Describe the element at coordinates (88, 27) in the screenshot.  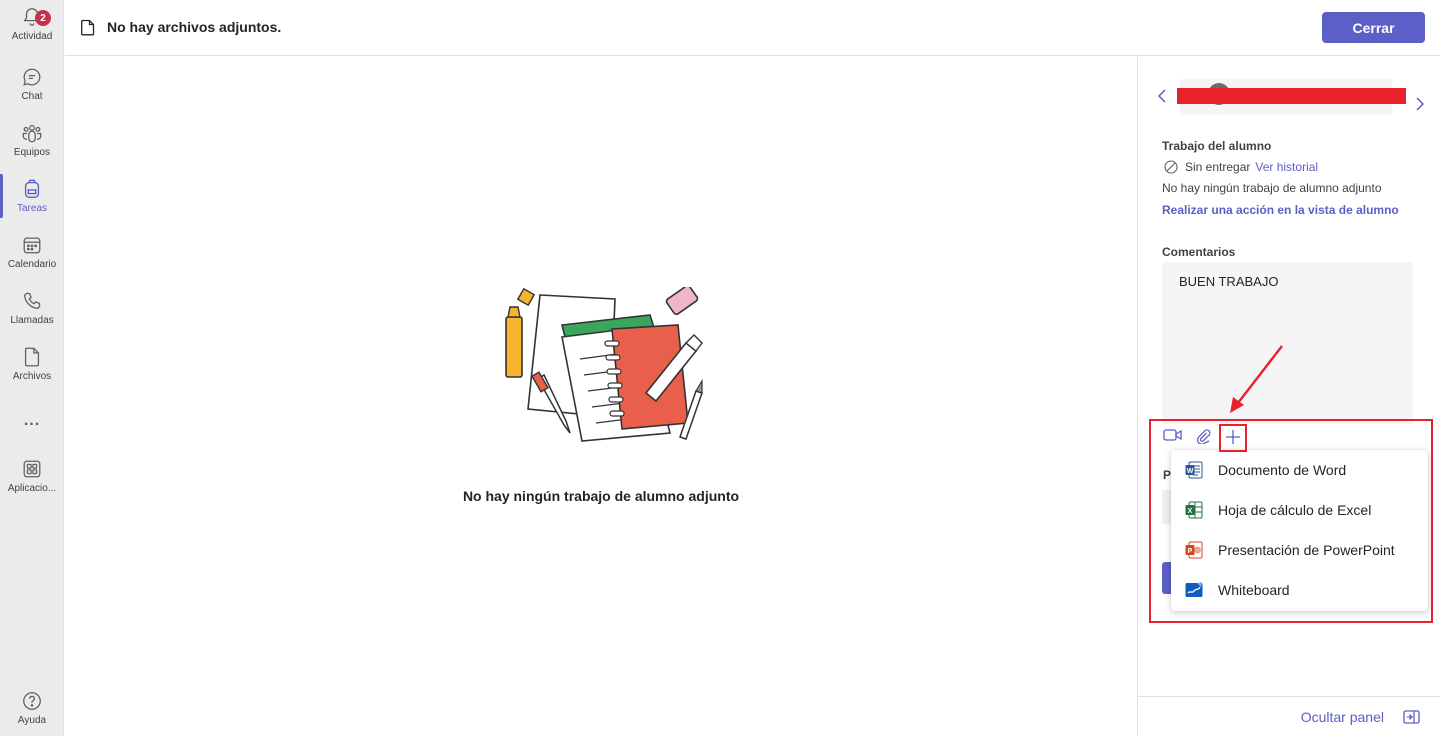
I see `document-icon` at that location.